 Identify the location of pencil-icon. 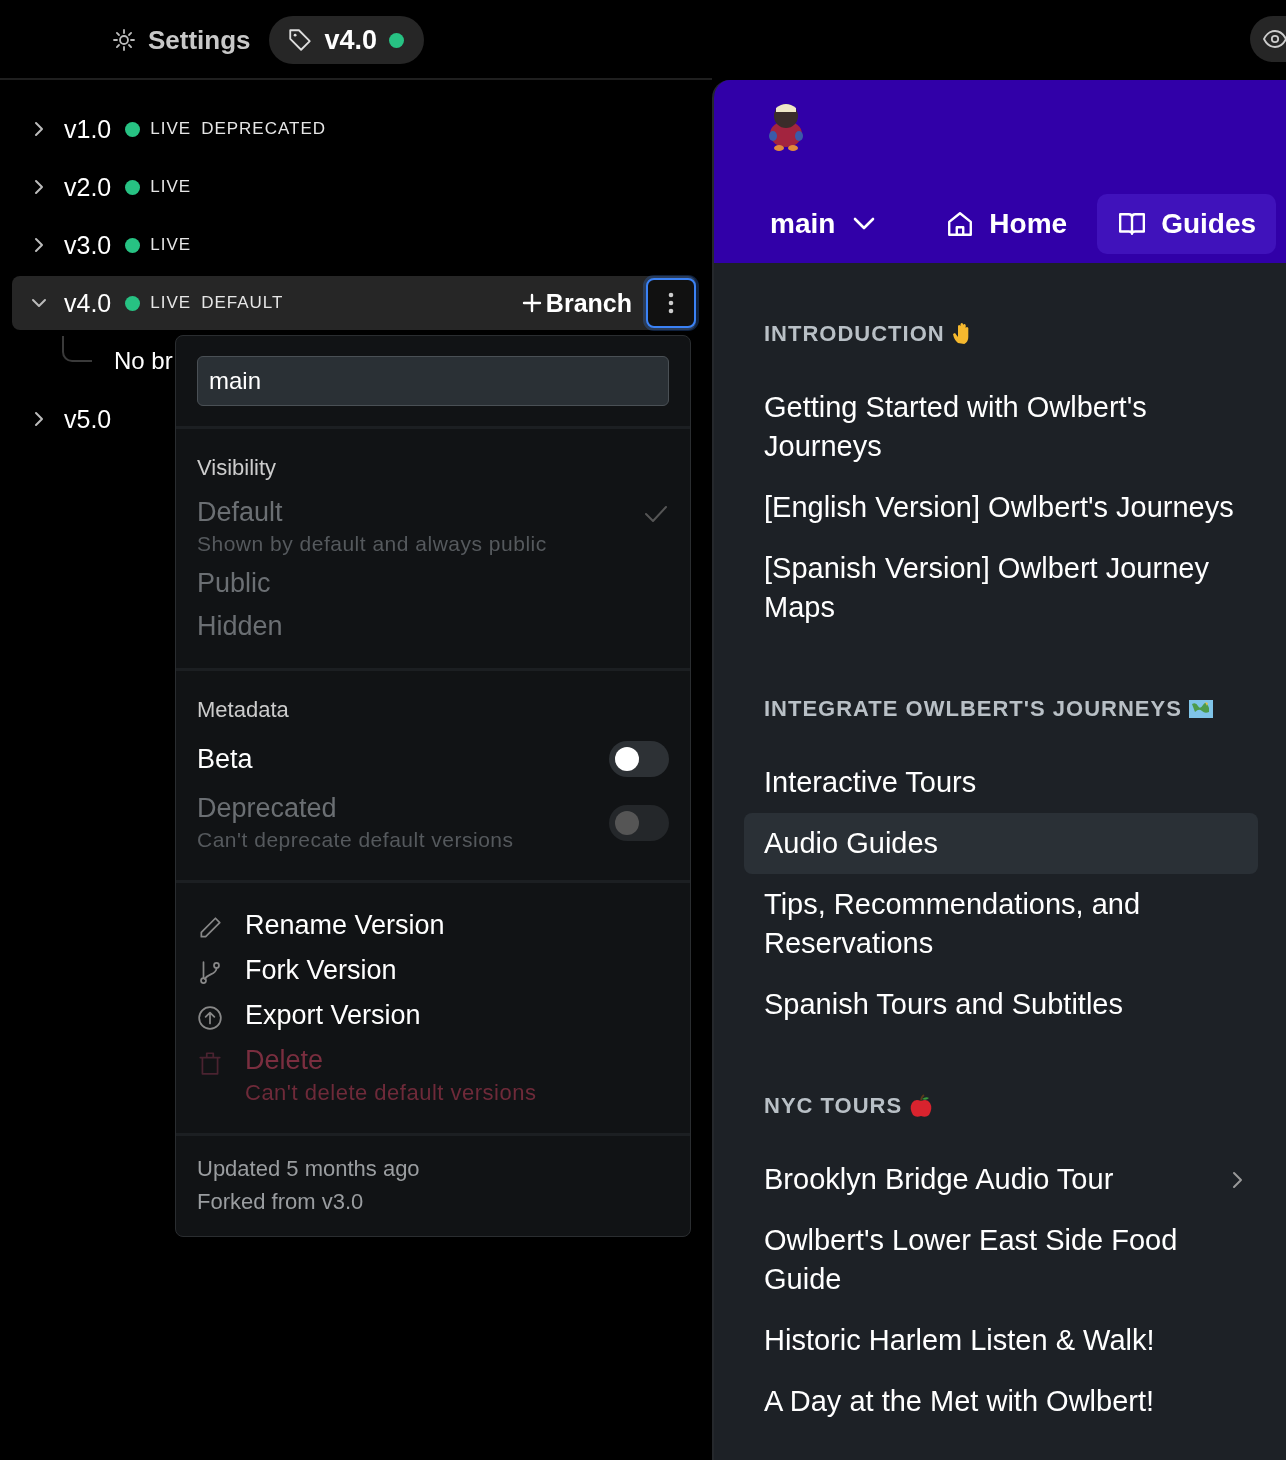
(210, 928).